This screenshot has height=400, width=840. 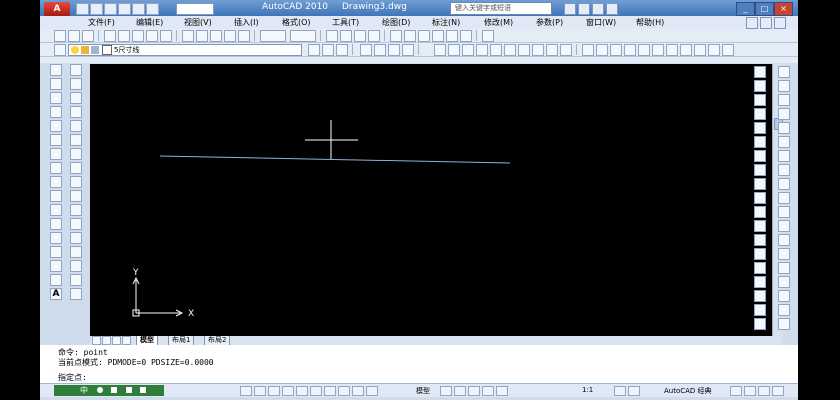 What do you see at coordinates (332, 36) in the screenshot?
I see `pan-icon` at bounding box center [332, 36].